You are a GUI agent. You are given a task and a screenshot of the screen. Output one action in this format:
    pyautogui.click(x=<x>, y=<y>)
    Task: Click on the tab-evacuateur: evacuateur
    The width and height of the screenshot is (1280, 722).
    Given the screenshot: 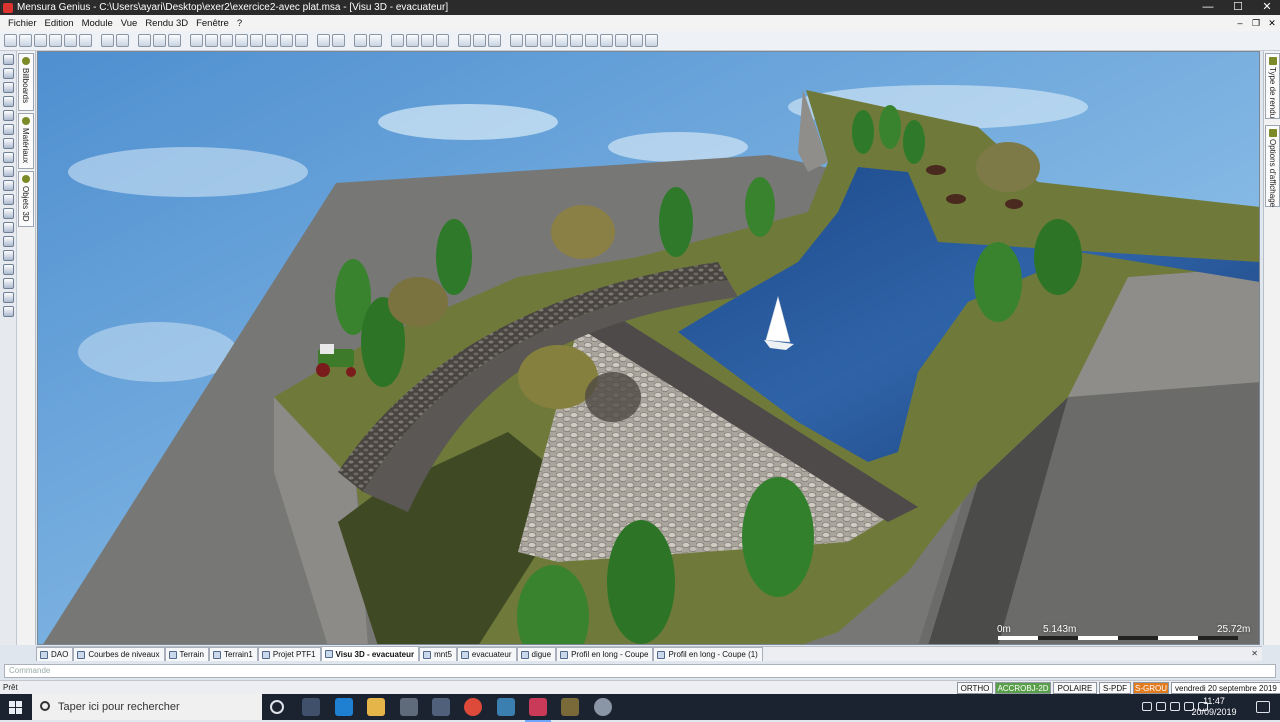 What is the action you would take?
    pyautogui.click(x=486, y=654)
    